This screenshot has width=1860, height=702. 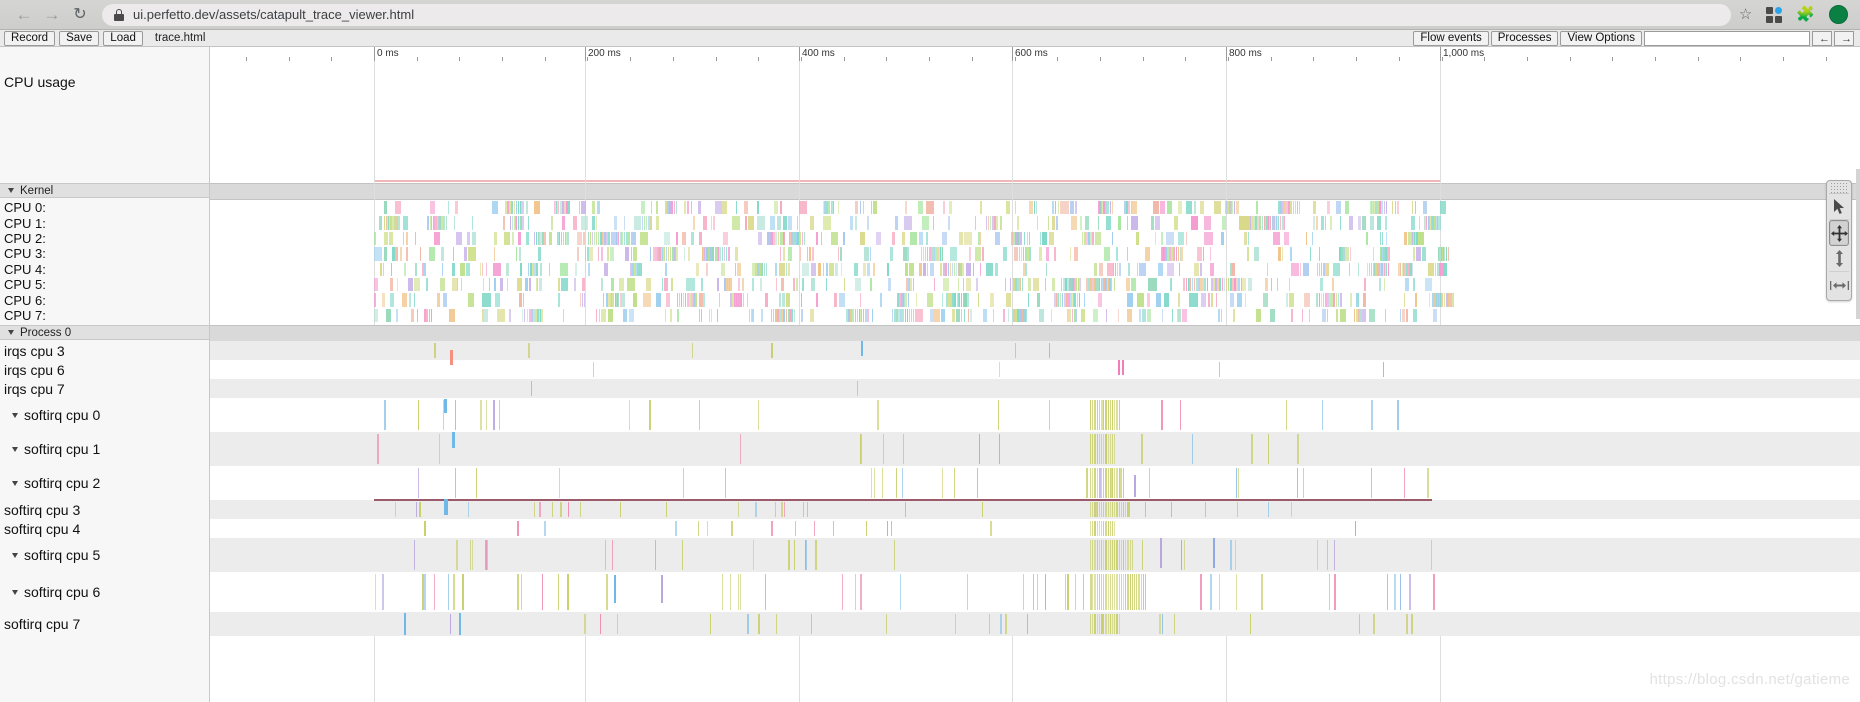 I want to click on avatar, so click(x=1838, y=14).